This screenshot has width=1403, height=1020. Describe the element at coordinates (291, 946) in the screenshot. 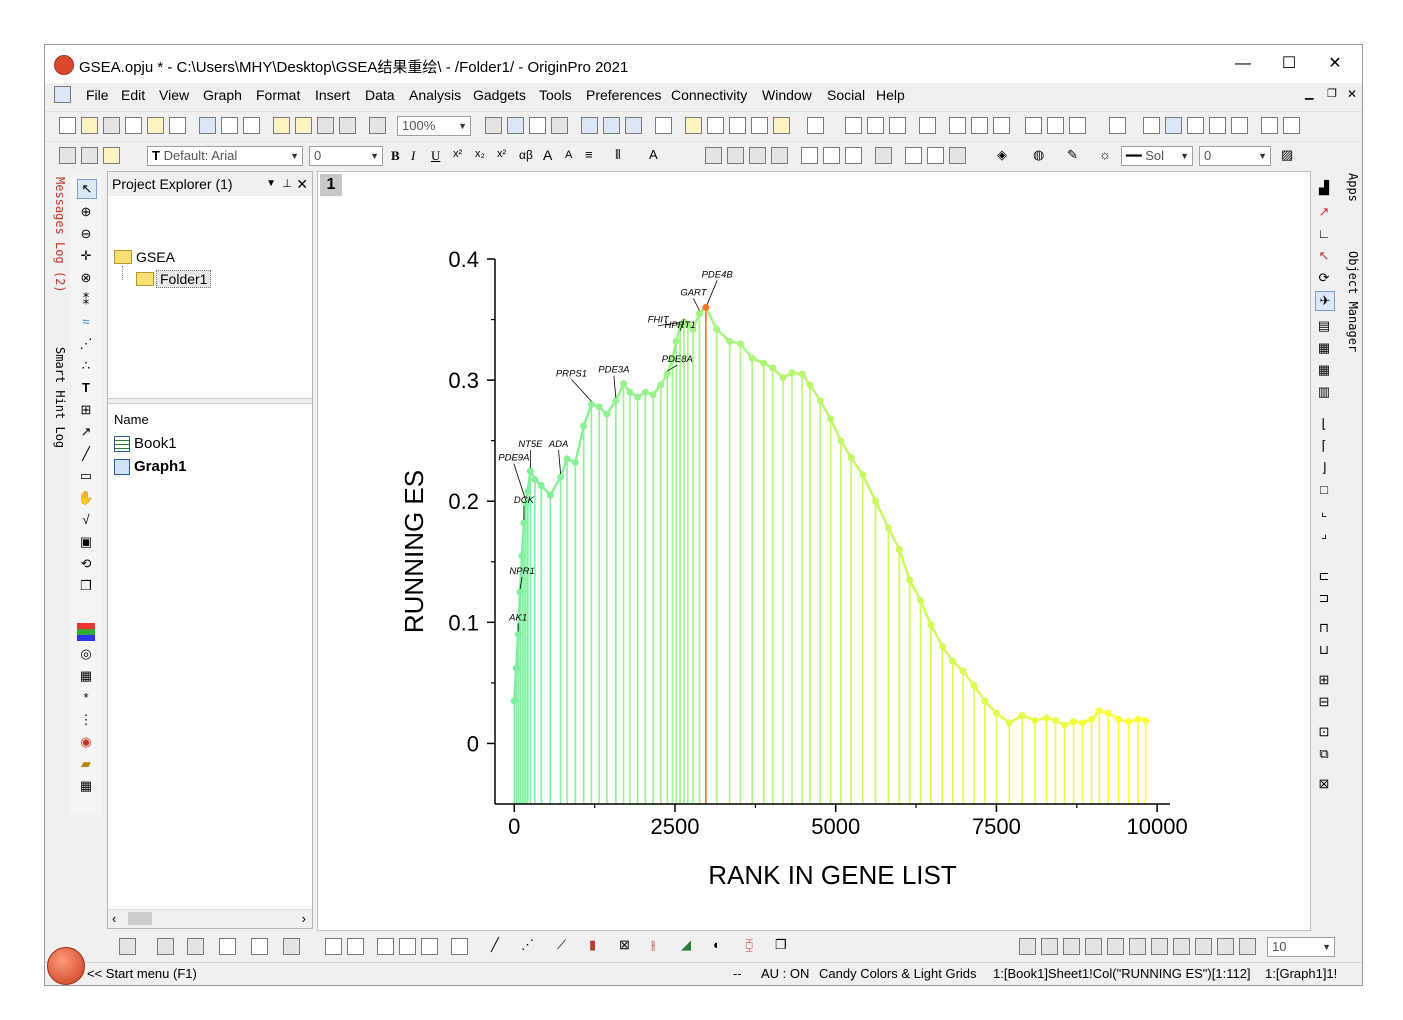

I see `plot-surface-icon` at that location.